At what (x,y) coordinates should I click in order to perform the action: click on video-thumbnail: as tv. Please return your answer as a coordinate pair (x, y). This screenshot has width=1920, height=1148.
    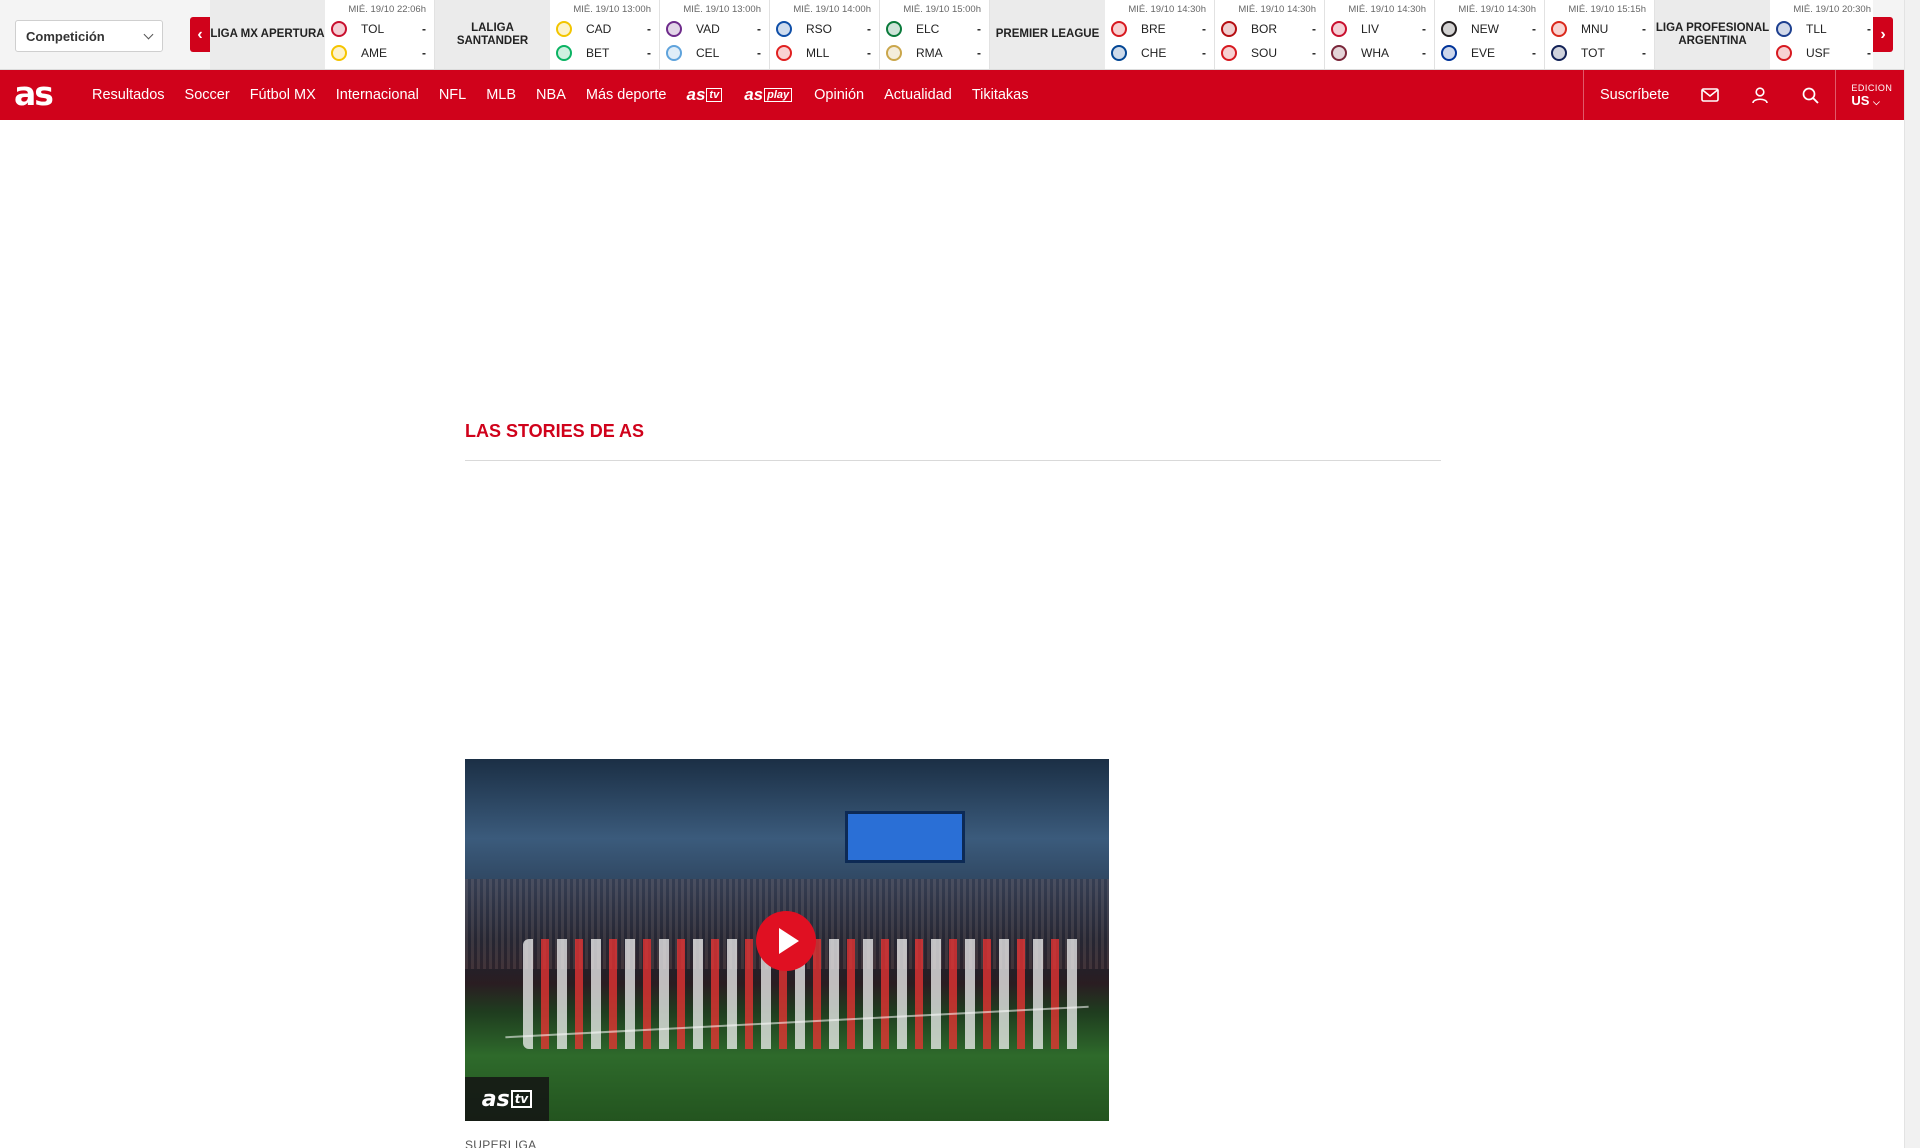
    Looking at the image, I should click on (787, 940).